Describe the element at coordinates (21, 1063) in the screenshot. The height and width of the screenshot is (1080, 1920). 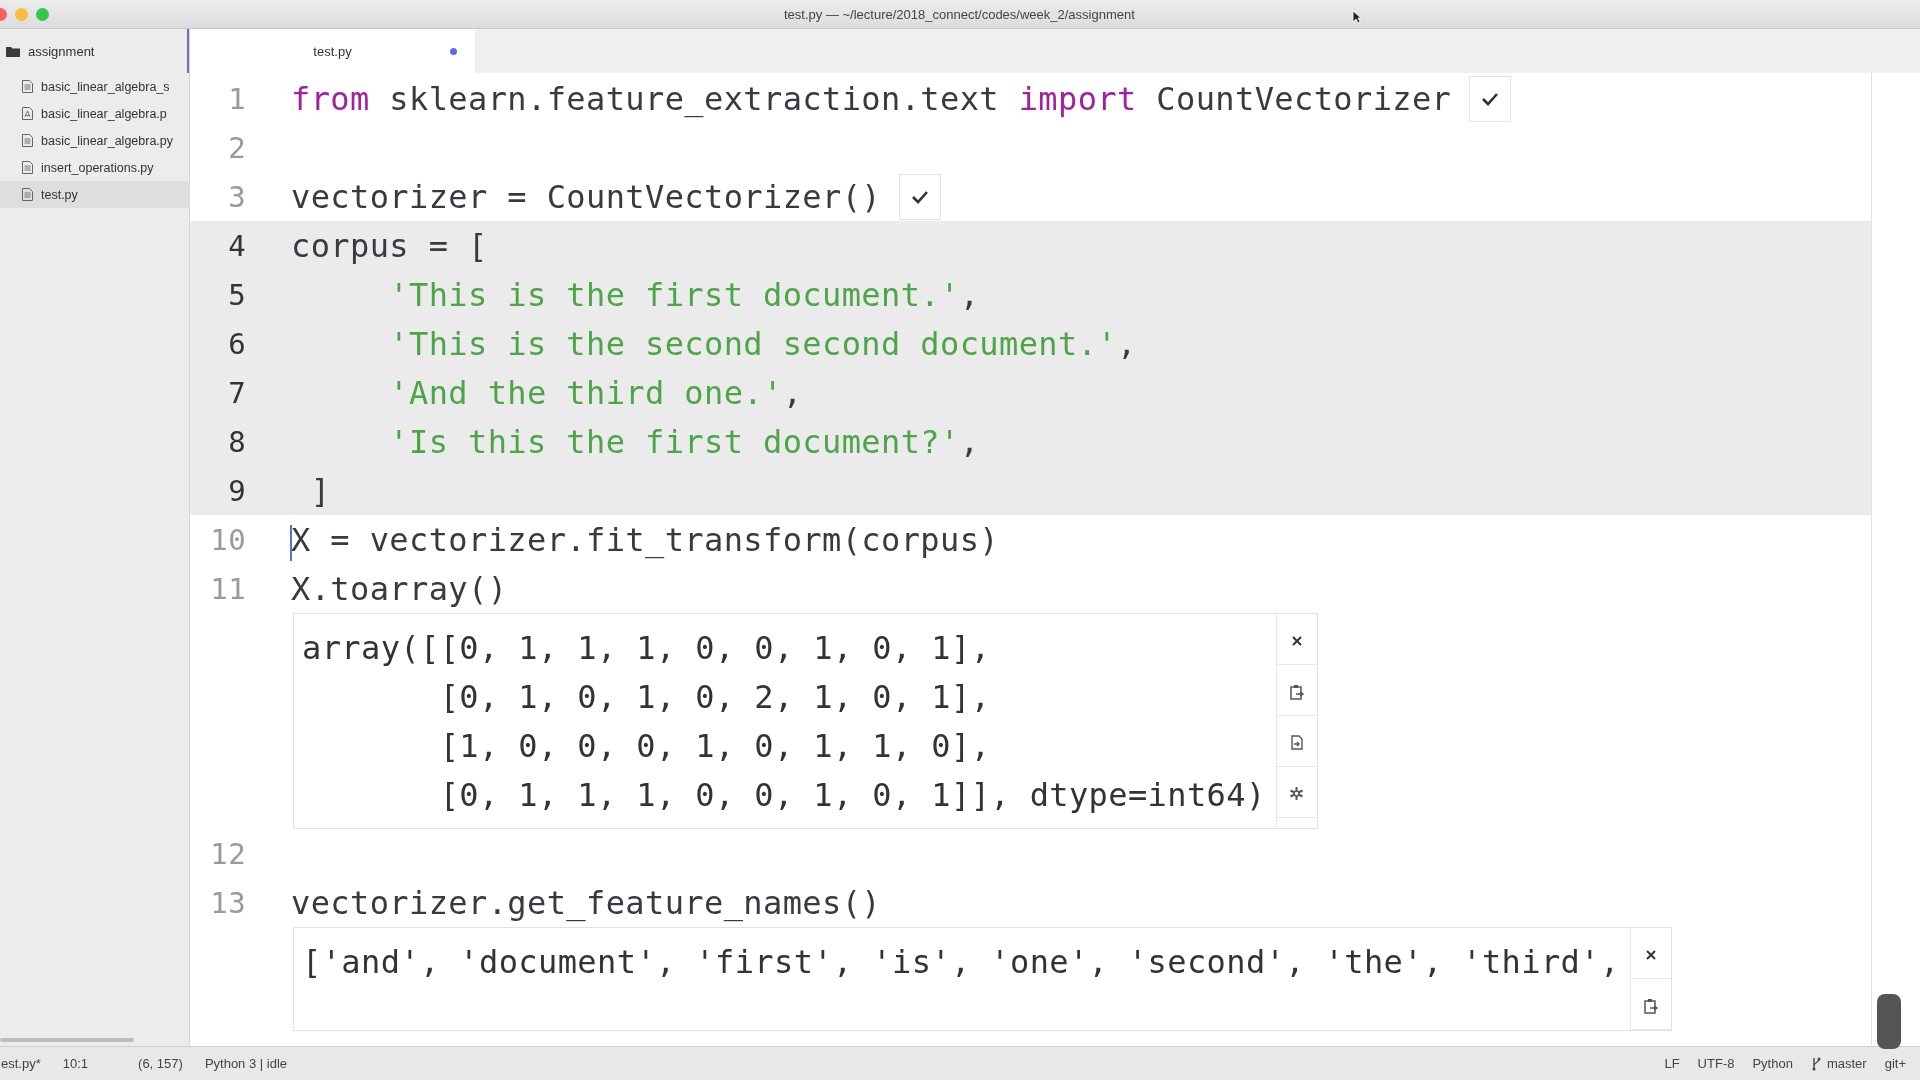
I see `status-item: est.py*` at that location.